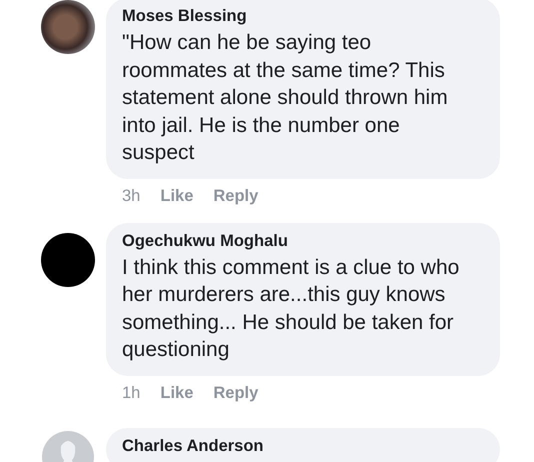 This screenshot has height=462, width=534. What do you see at coordinates (131, 394) in the screenshot?
I see `timestamp: 1h` at bounding box center [131, 394].